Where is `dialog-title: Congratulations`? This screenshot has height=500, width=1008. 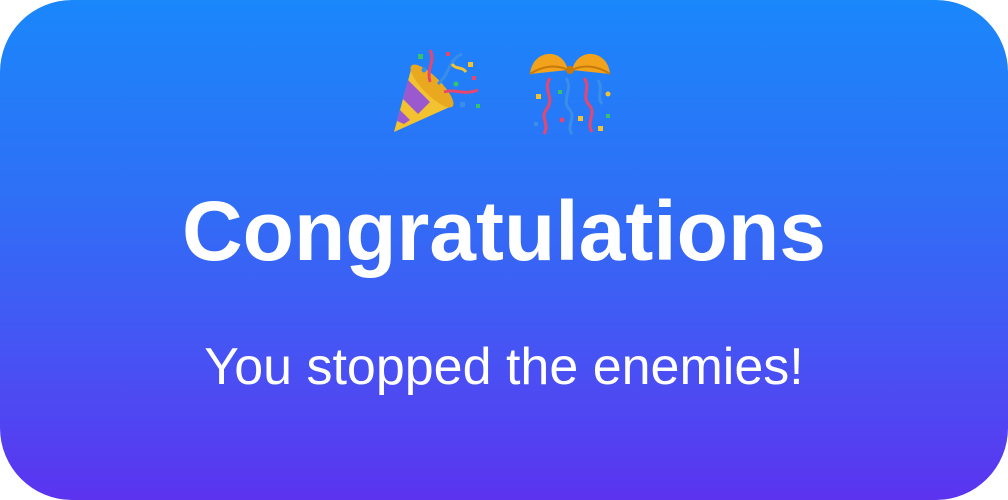
dialog-title: Congratulations is located at coordinates (504, 231).